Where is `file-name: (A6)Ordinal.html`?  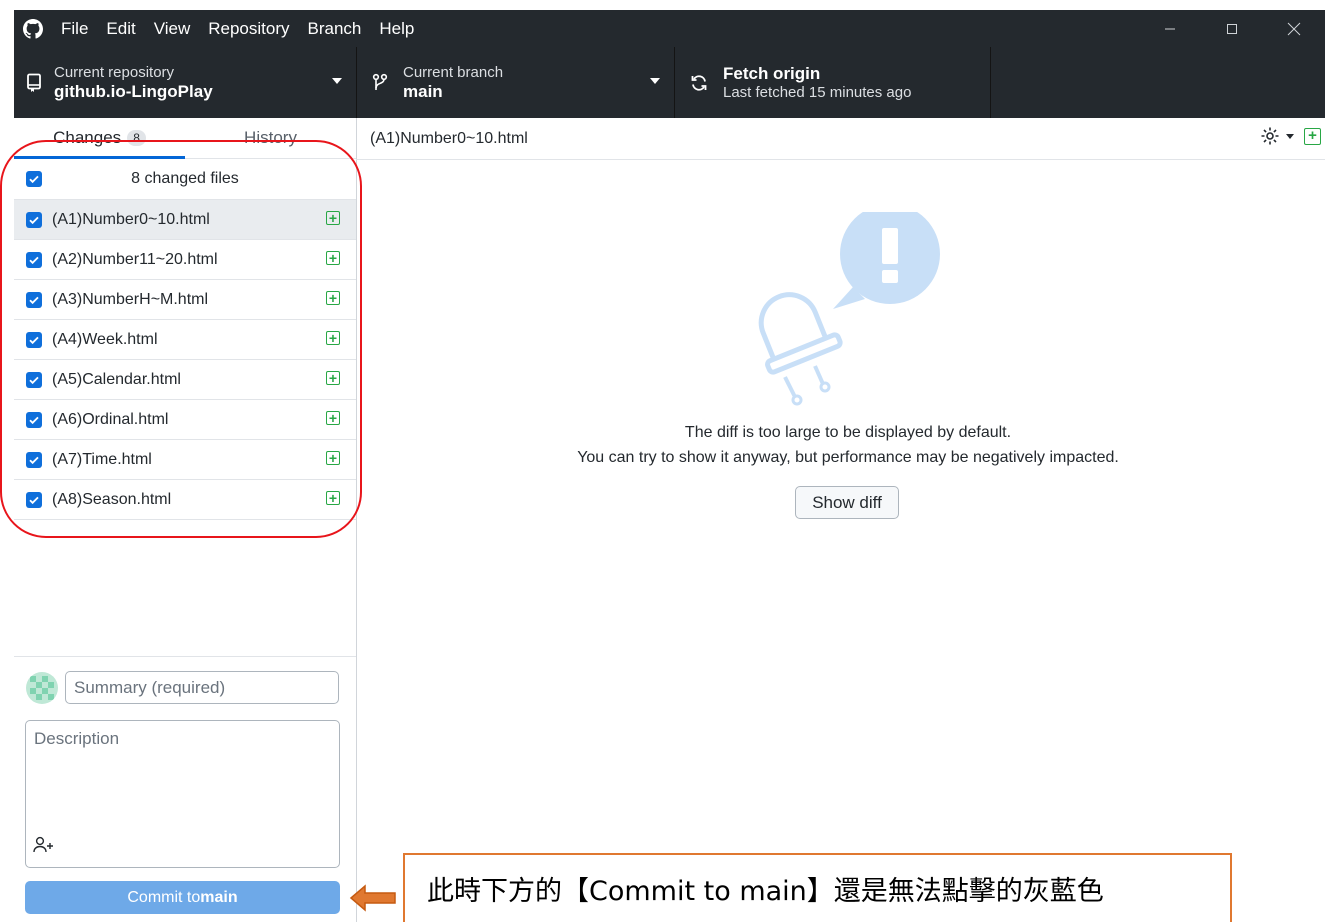 file-name: (A6)Ordinal.html is located at coordinates (110, 419).